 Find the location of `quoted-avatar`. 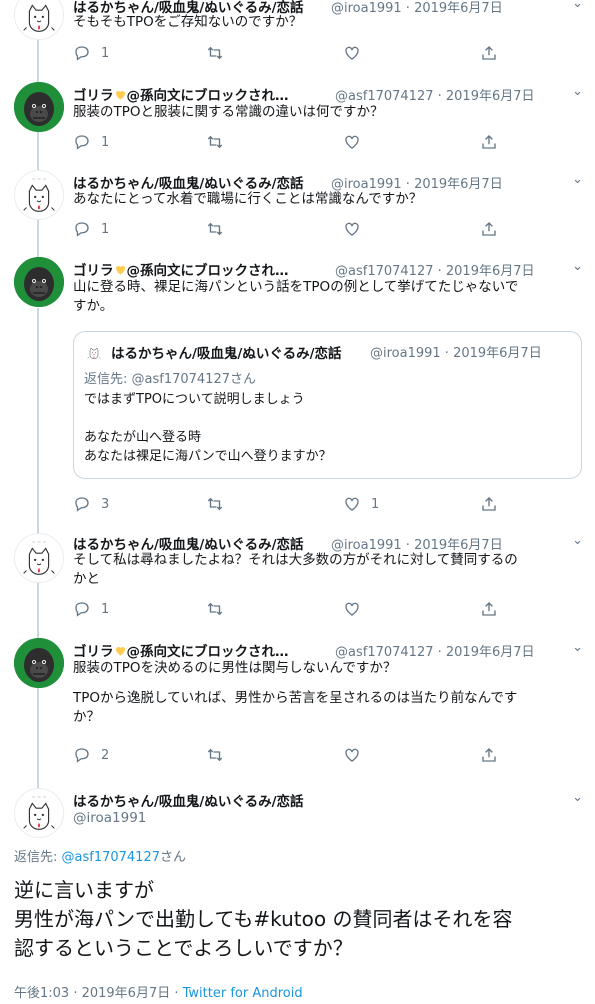

quoted-avatar is located at coordinates (94, 352).